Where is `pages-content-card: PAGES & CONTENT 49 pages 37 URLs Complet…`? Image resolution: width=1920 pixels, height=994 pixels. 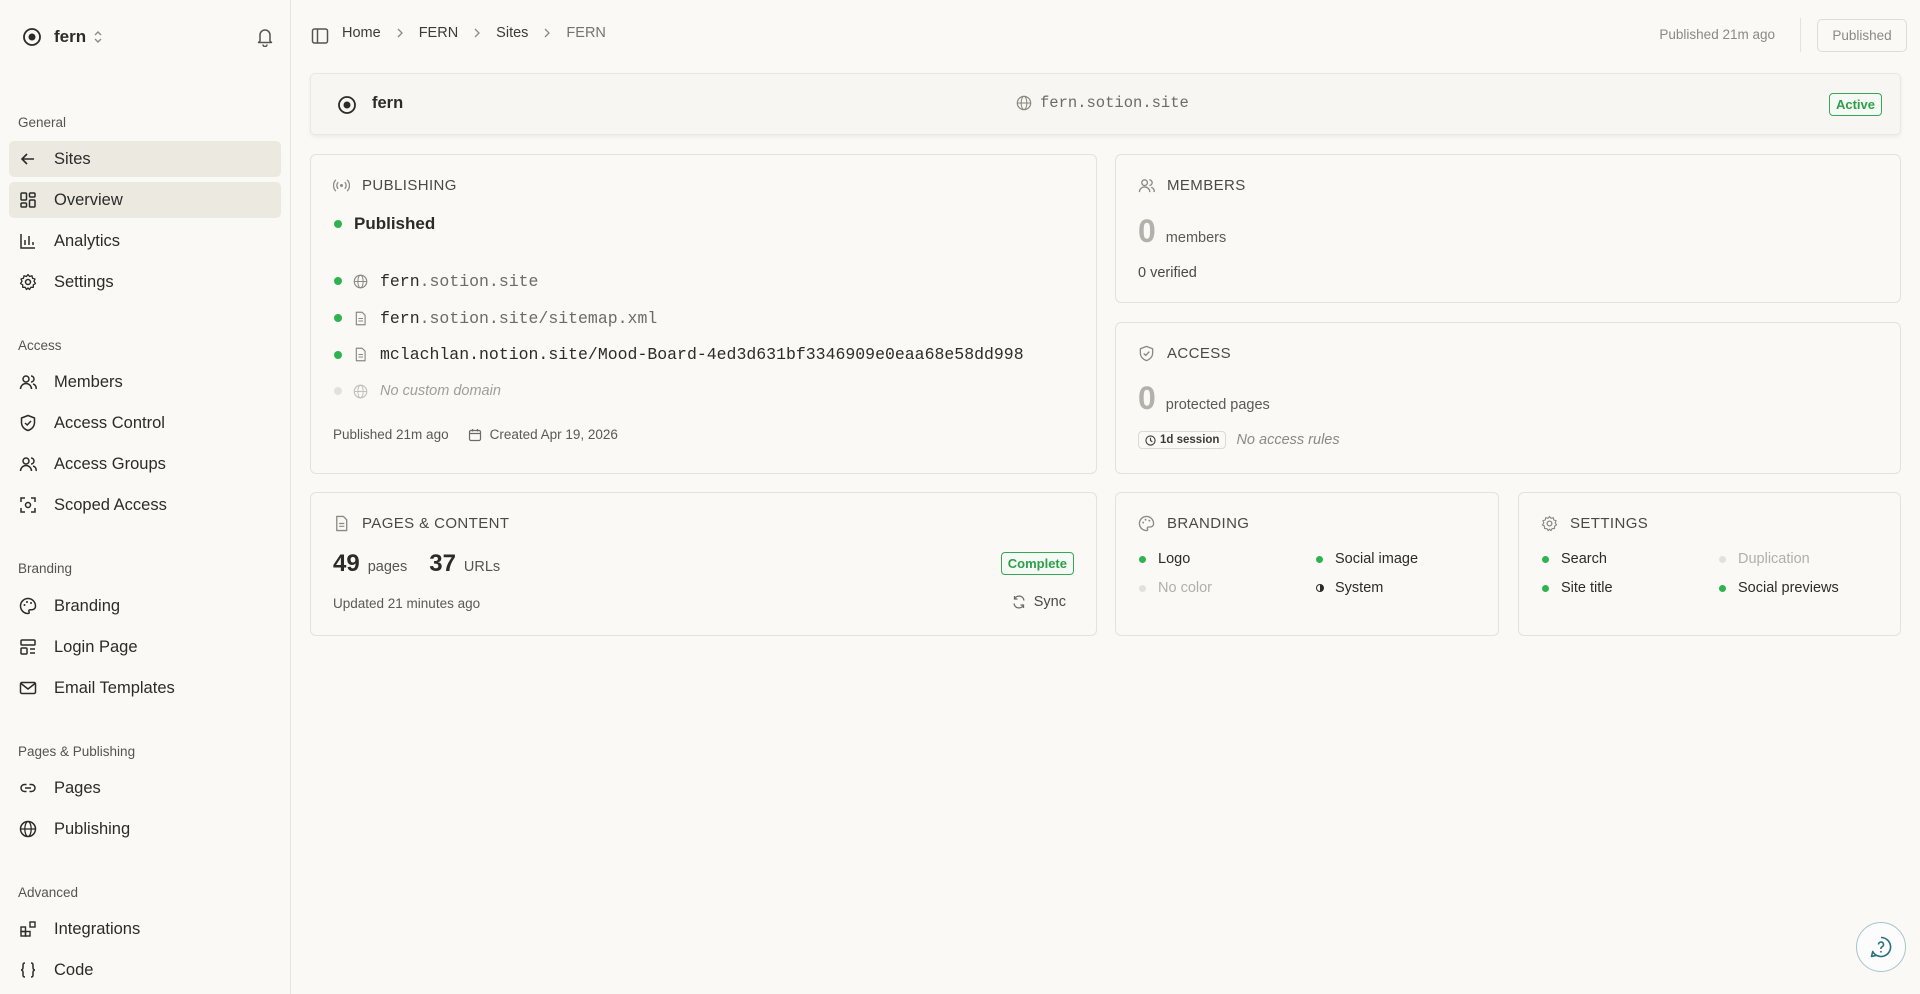
pages-content-card: PAGES & CONTENT 49 pages 37 URLs Complet… is located at coordinates (703, 564).